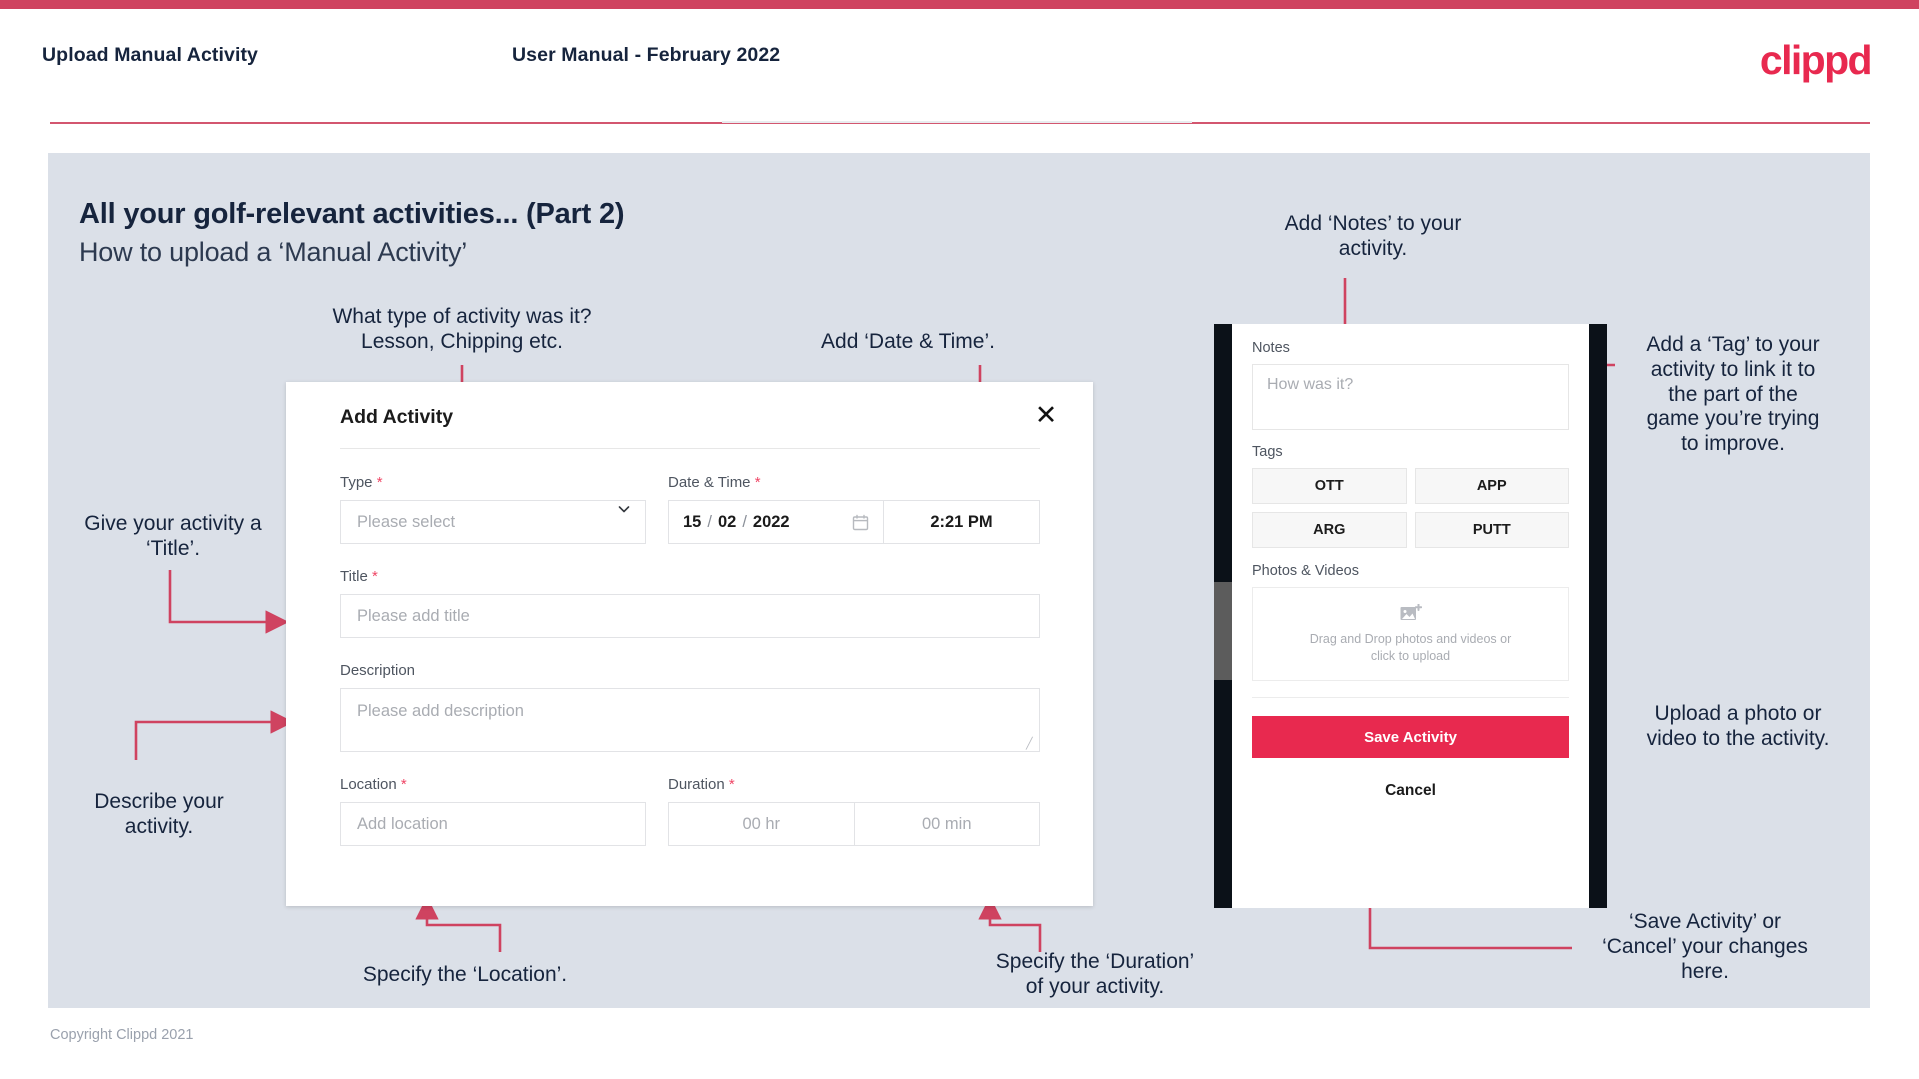 The image size is (1919, 1079). What do you see at coordinates (1410, 697) in the screenshot?
I see `phone-divider` at bounding box center [1410, 697].